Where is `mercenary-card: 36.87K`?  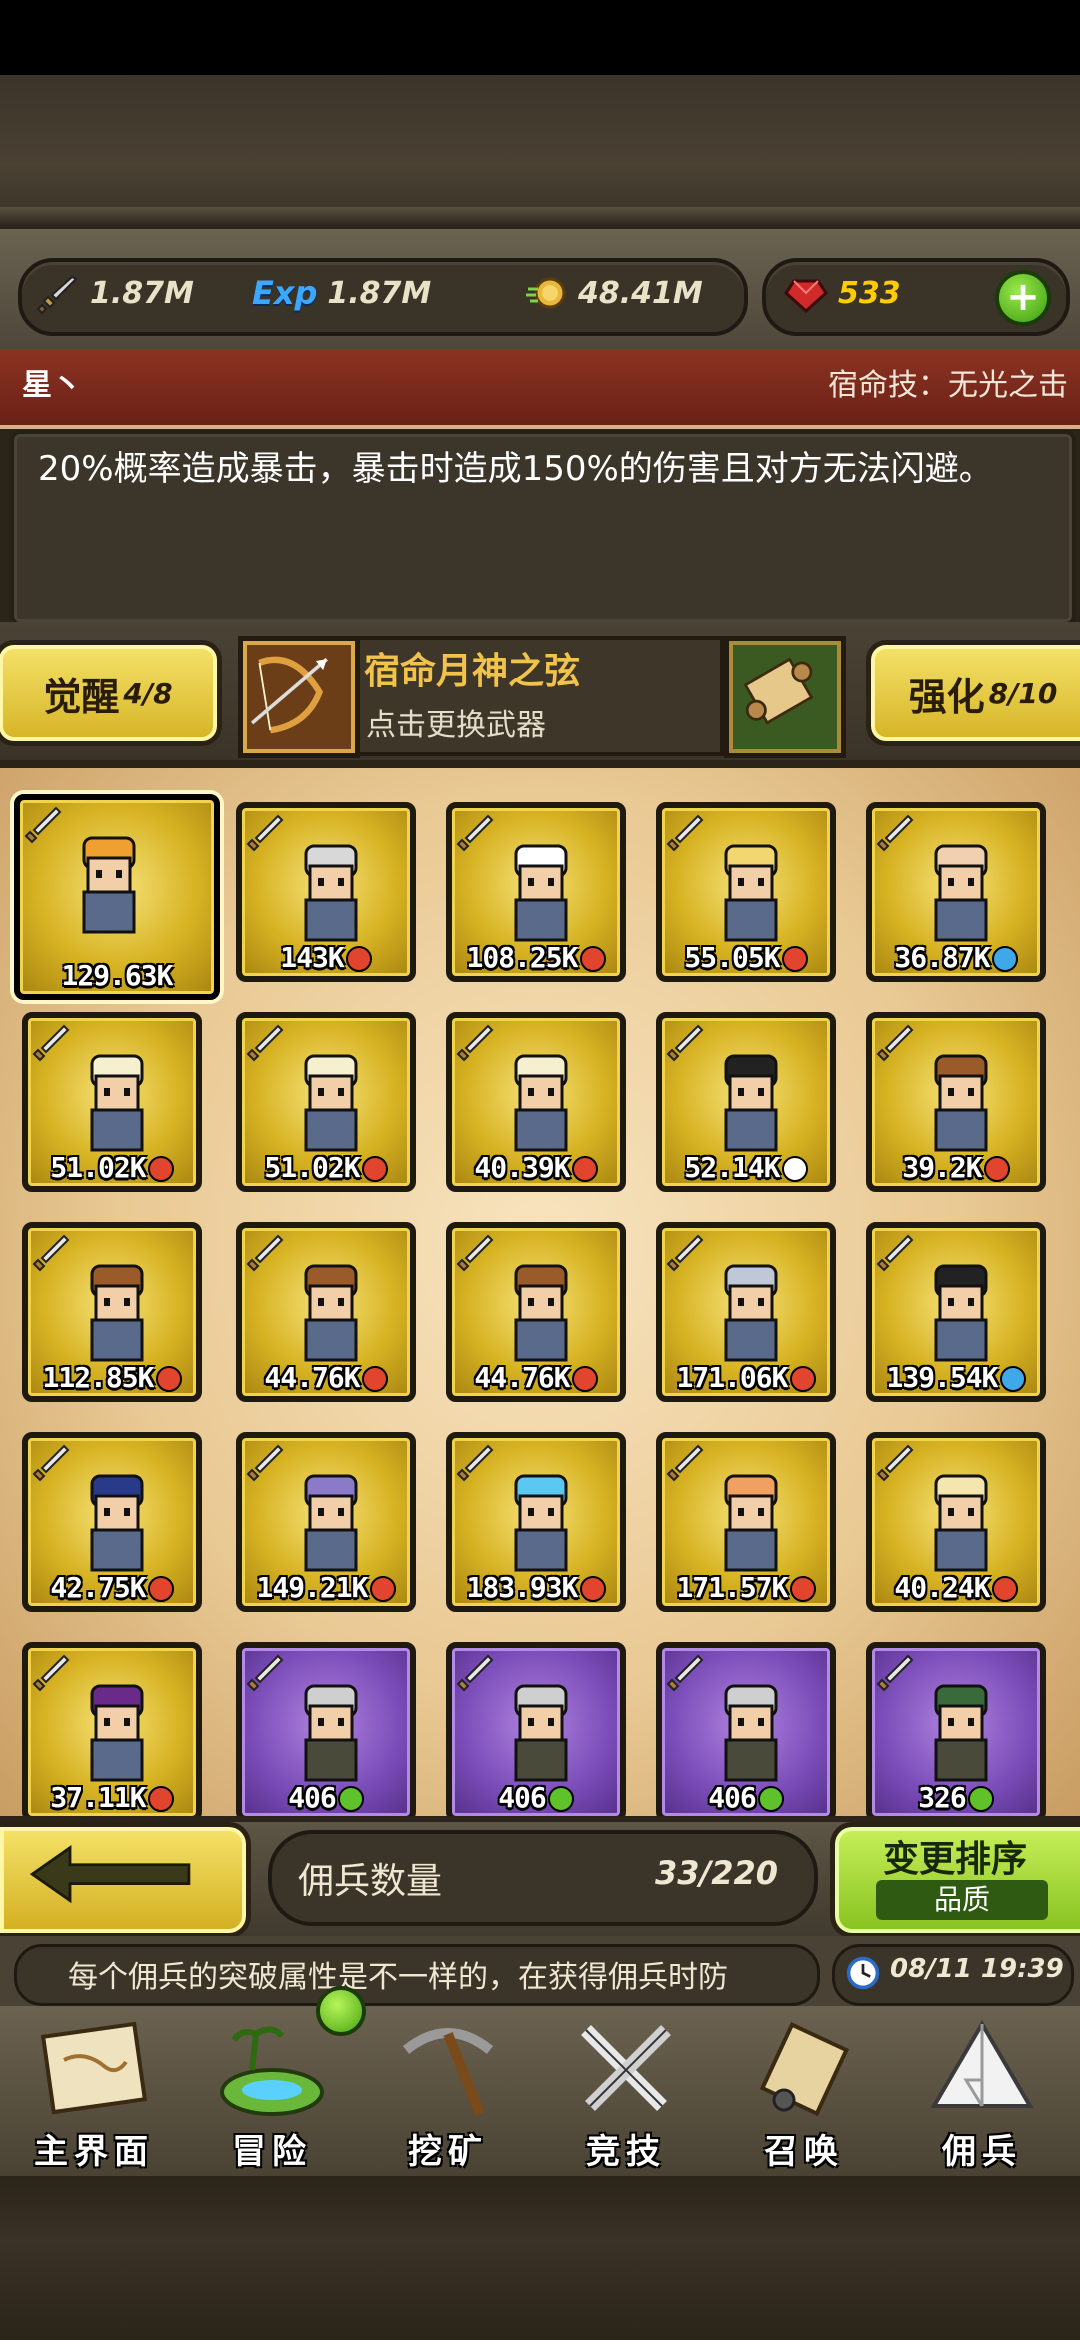
mercenary-card: 36.87K is located at coordinates (956, 892).